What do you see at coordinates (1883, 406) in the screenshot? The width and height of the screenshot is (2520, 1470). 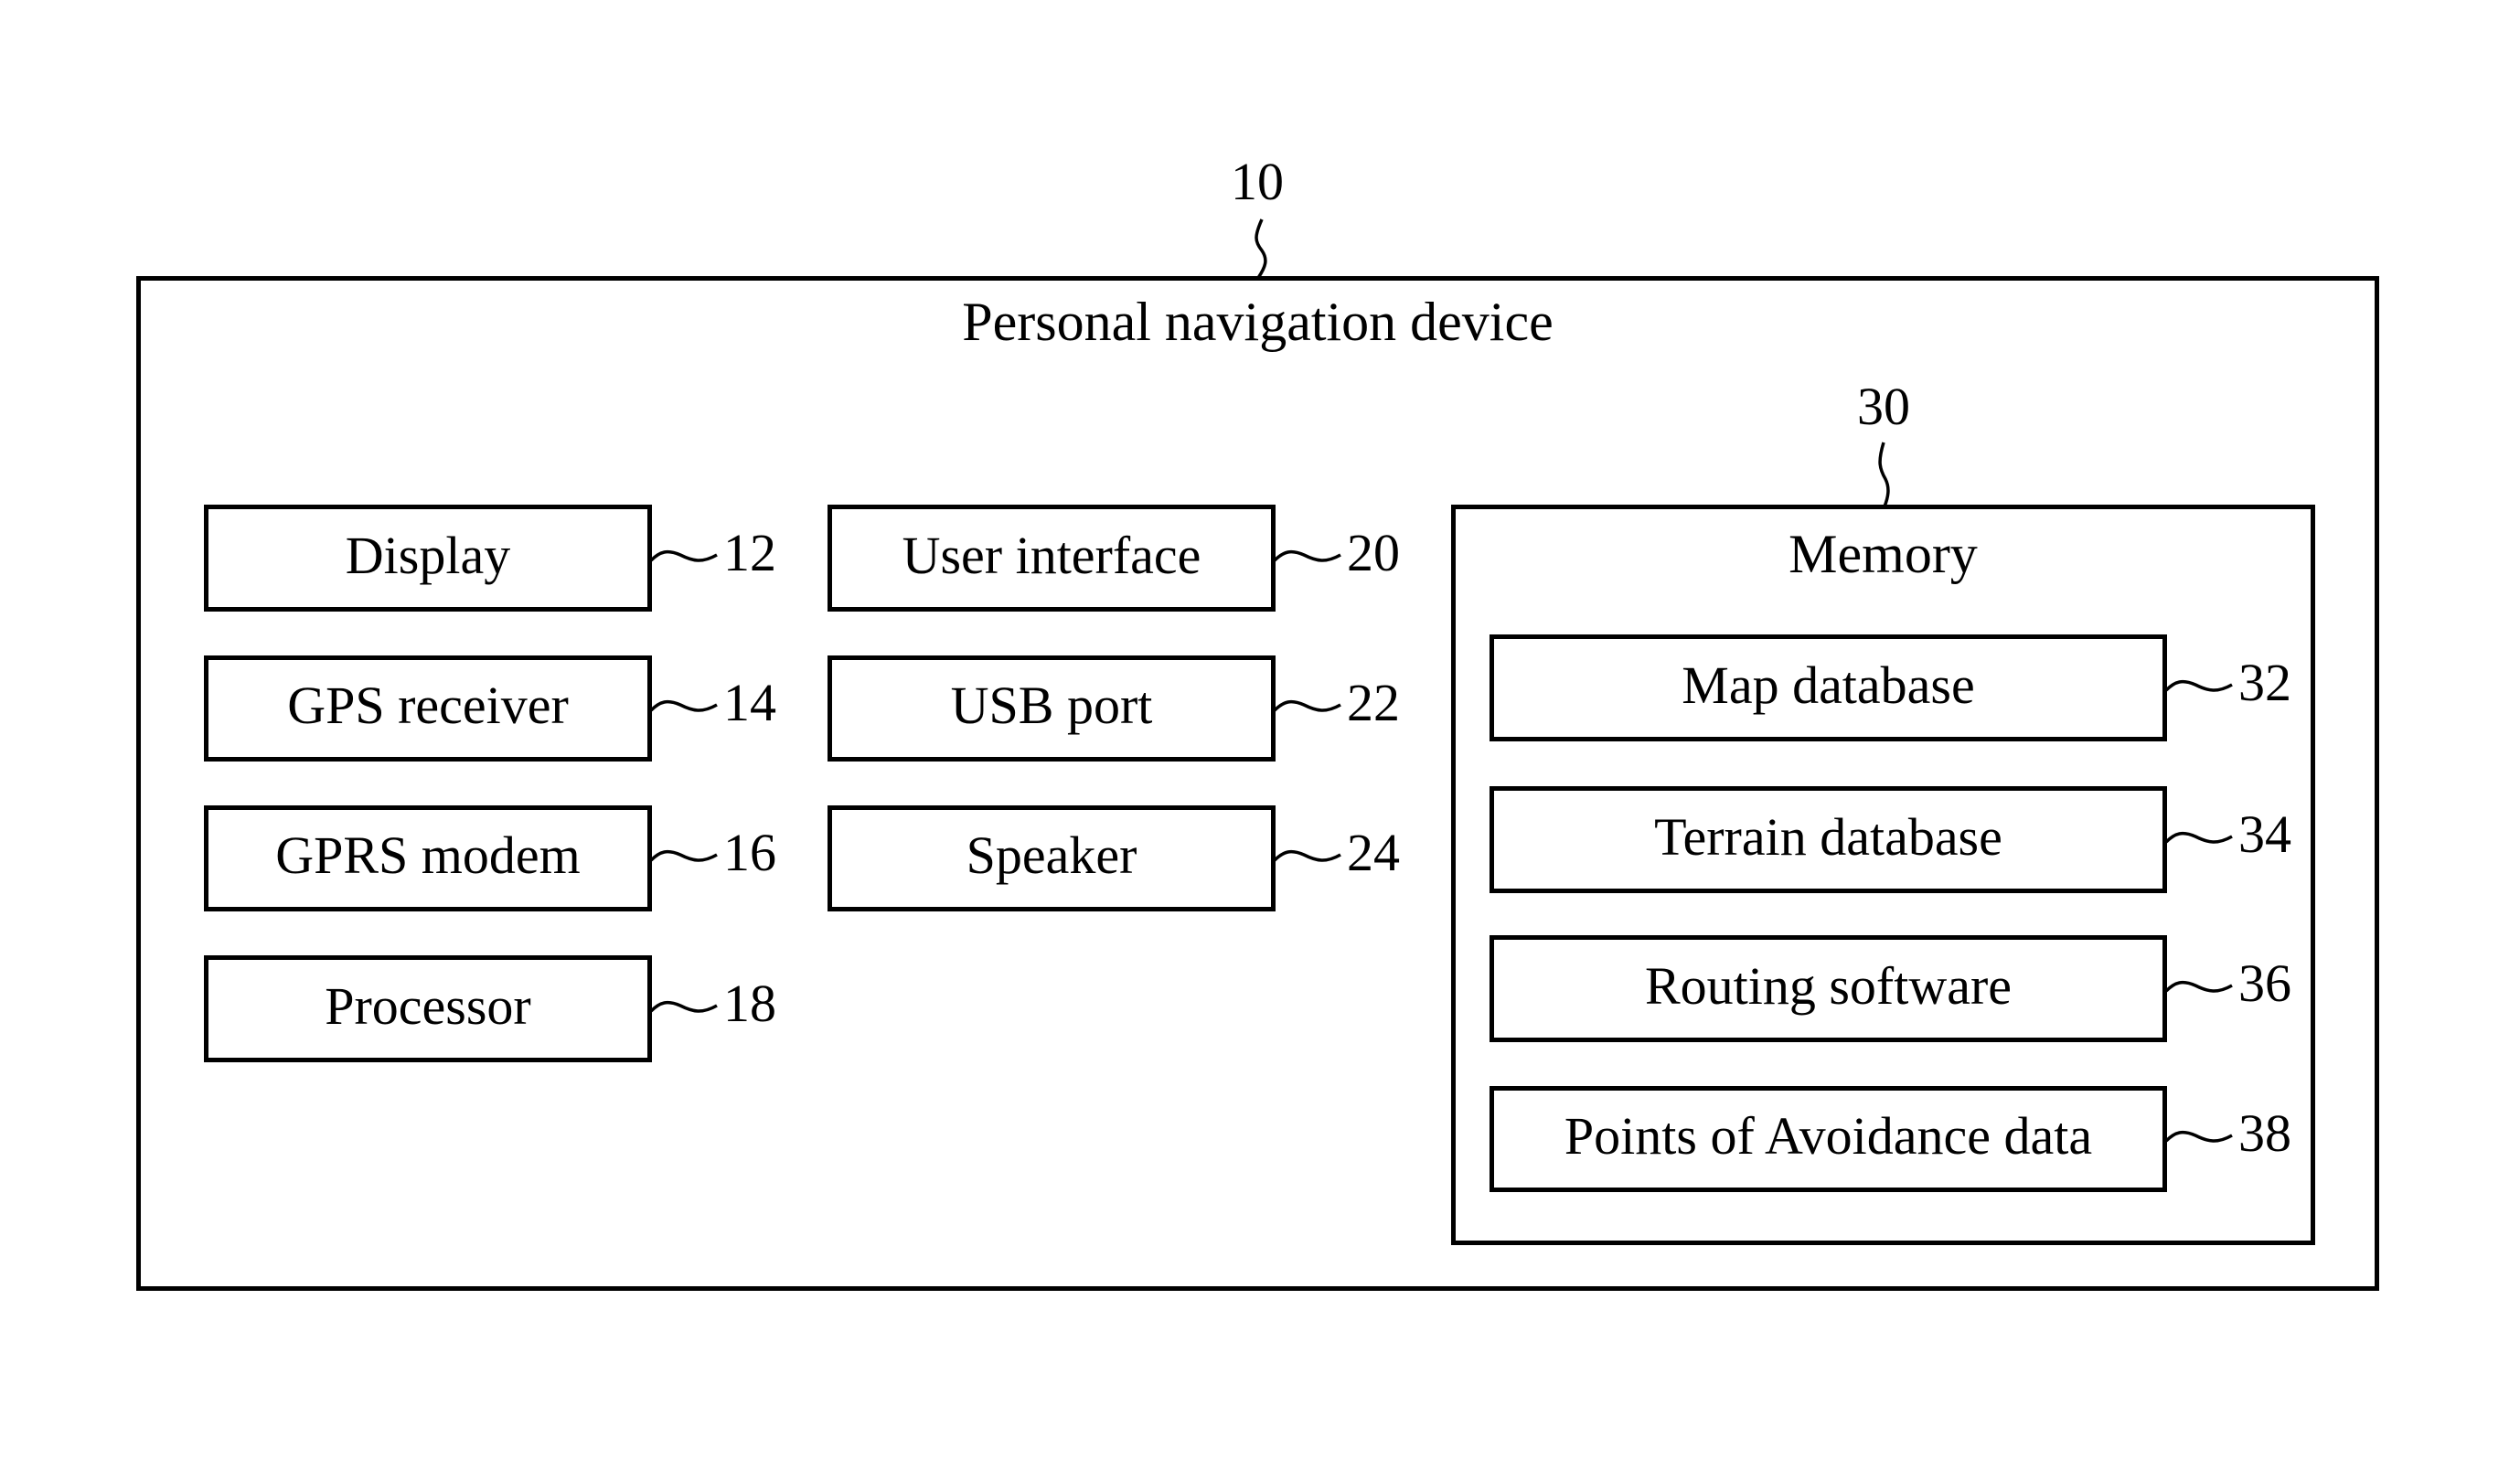 I see `ref-numeral-memory: 30` at bounding box center [1883, 406].